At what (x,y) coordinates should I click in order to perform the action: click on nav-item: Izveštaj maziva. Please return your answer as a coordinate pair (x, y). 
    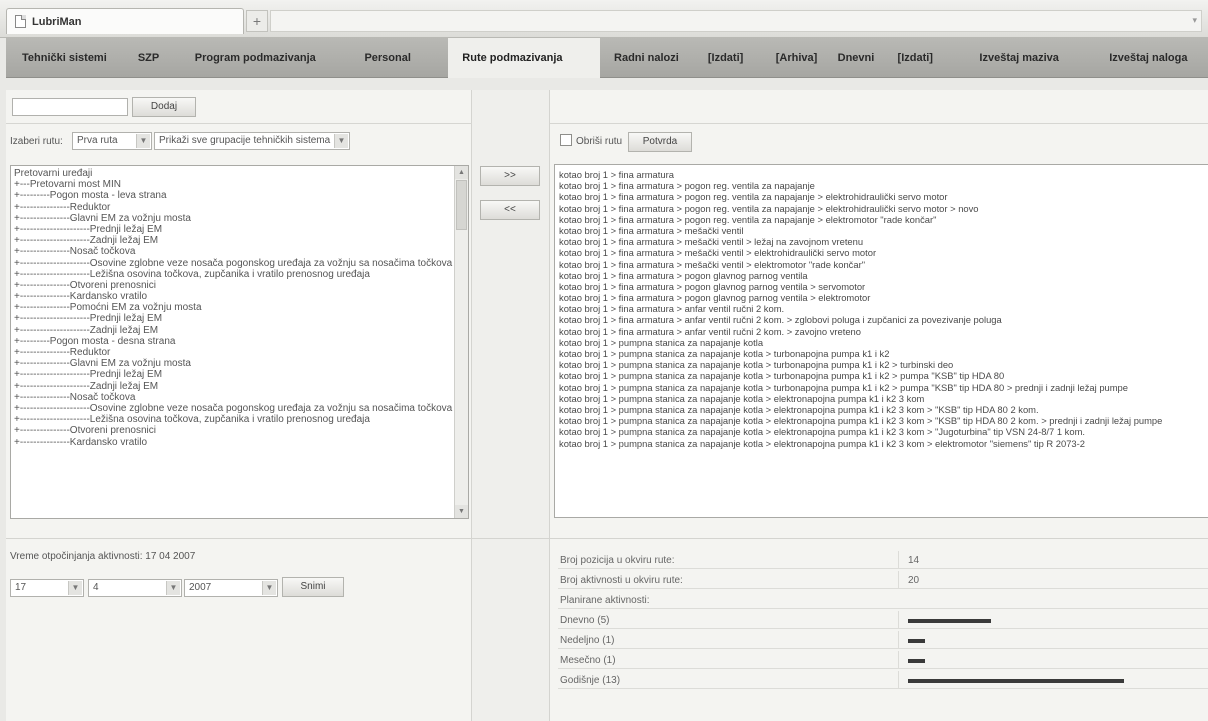
    Looking at the image, I should click on (1029, 58).